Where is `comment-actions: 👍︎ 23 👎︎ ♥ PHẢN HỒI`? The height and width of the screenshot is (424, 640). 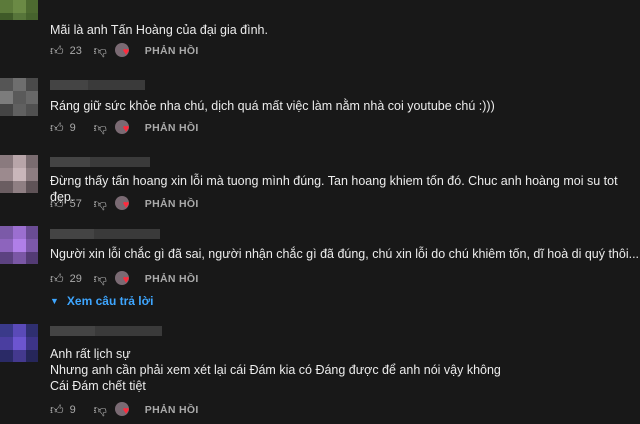 comment-actions: 👍︎ 23 👎︎ ♥ PHẢN HỒI is located at coordinates (124, 51).